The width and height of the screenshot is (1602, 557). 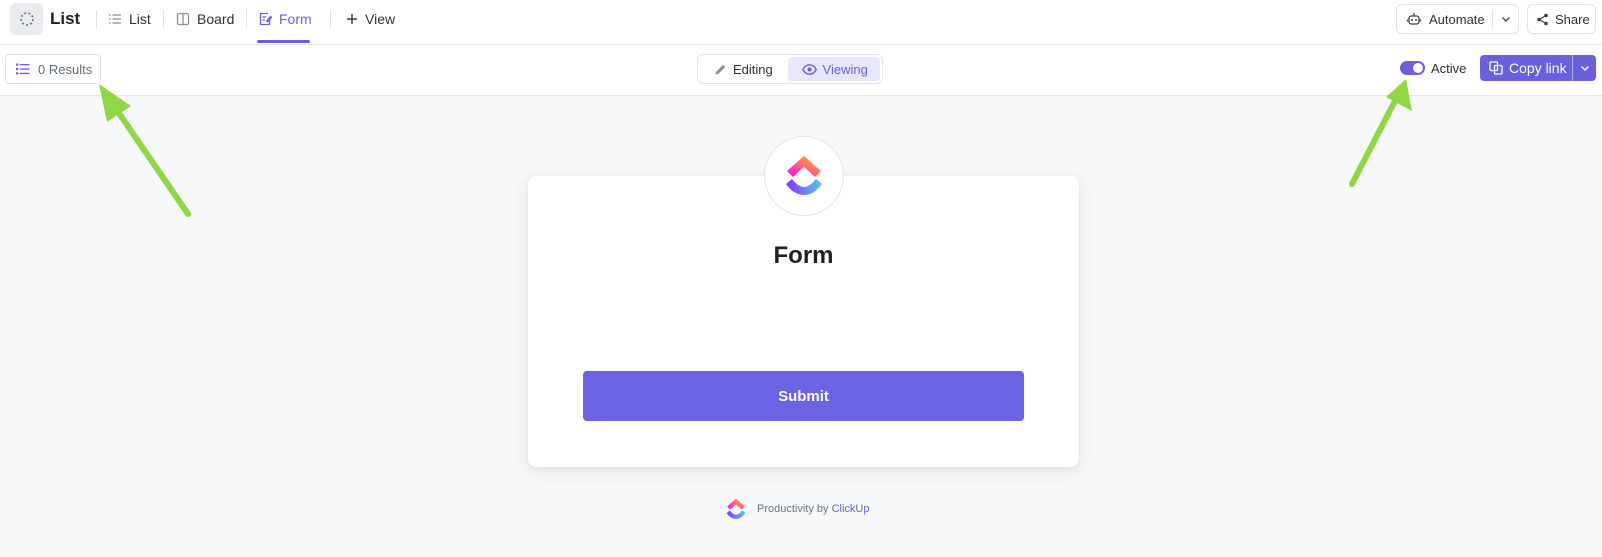 I want to click on edit-view-mode-toggle: Editing Viewing, so click(x=790, y=69).